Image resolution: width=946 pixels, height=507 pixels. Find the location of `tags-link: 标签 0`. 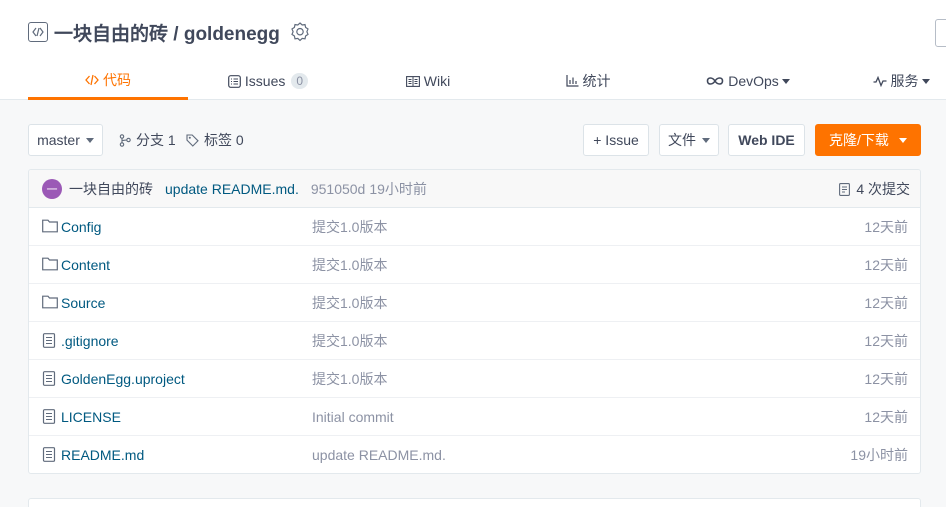

tags-link: 标签 0 is located at coordinates (215, 140).